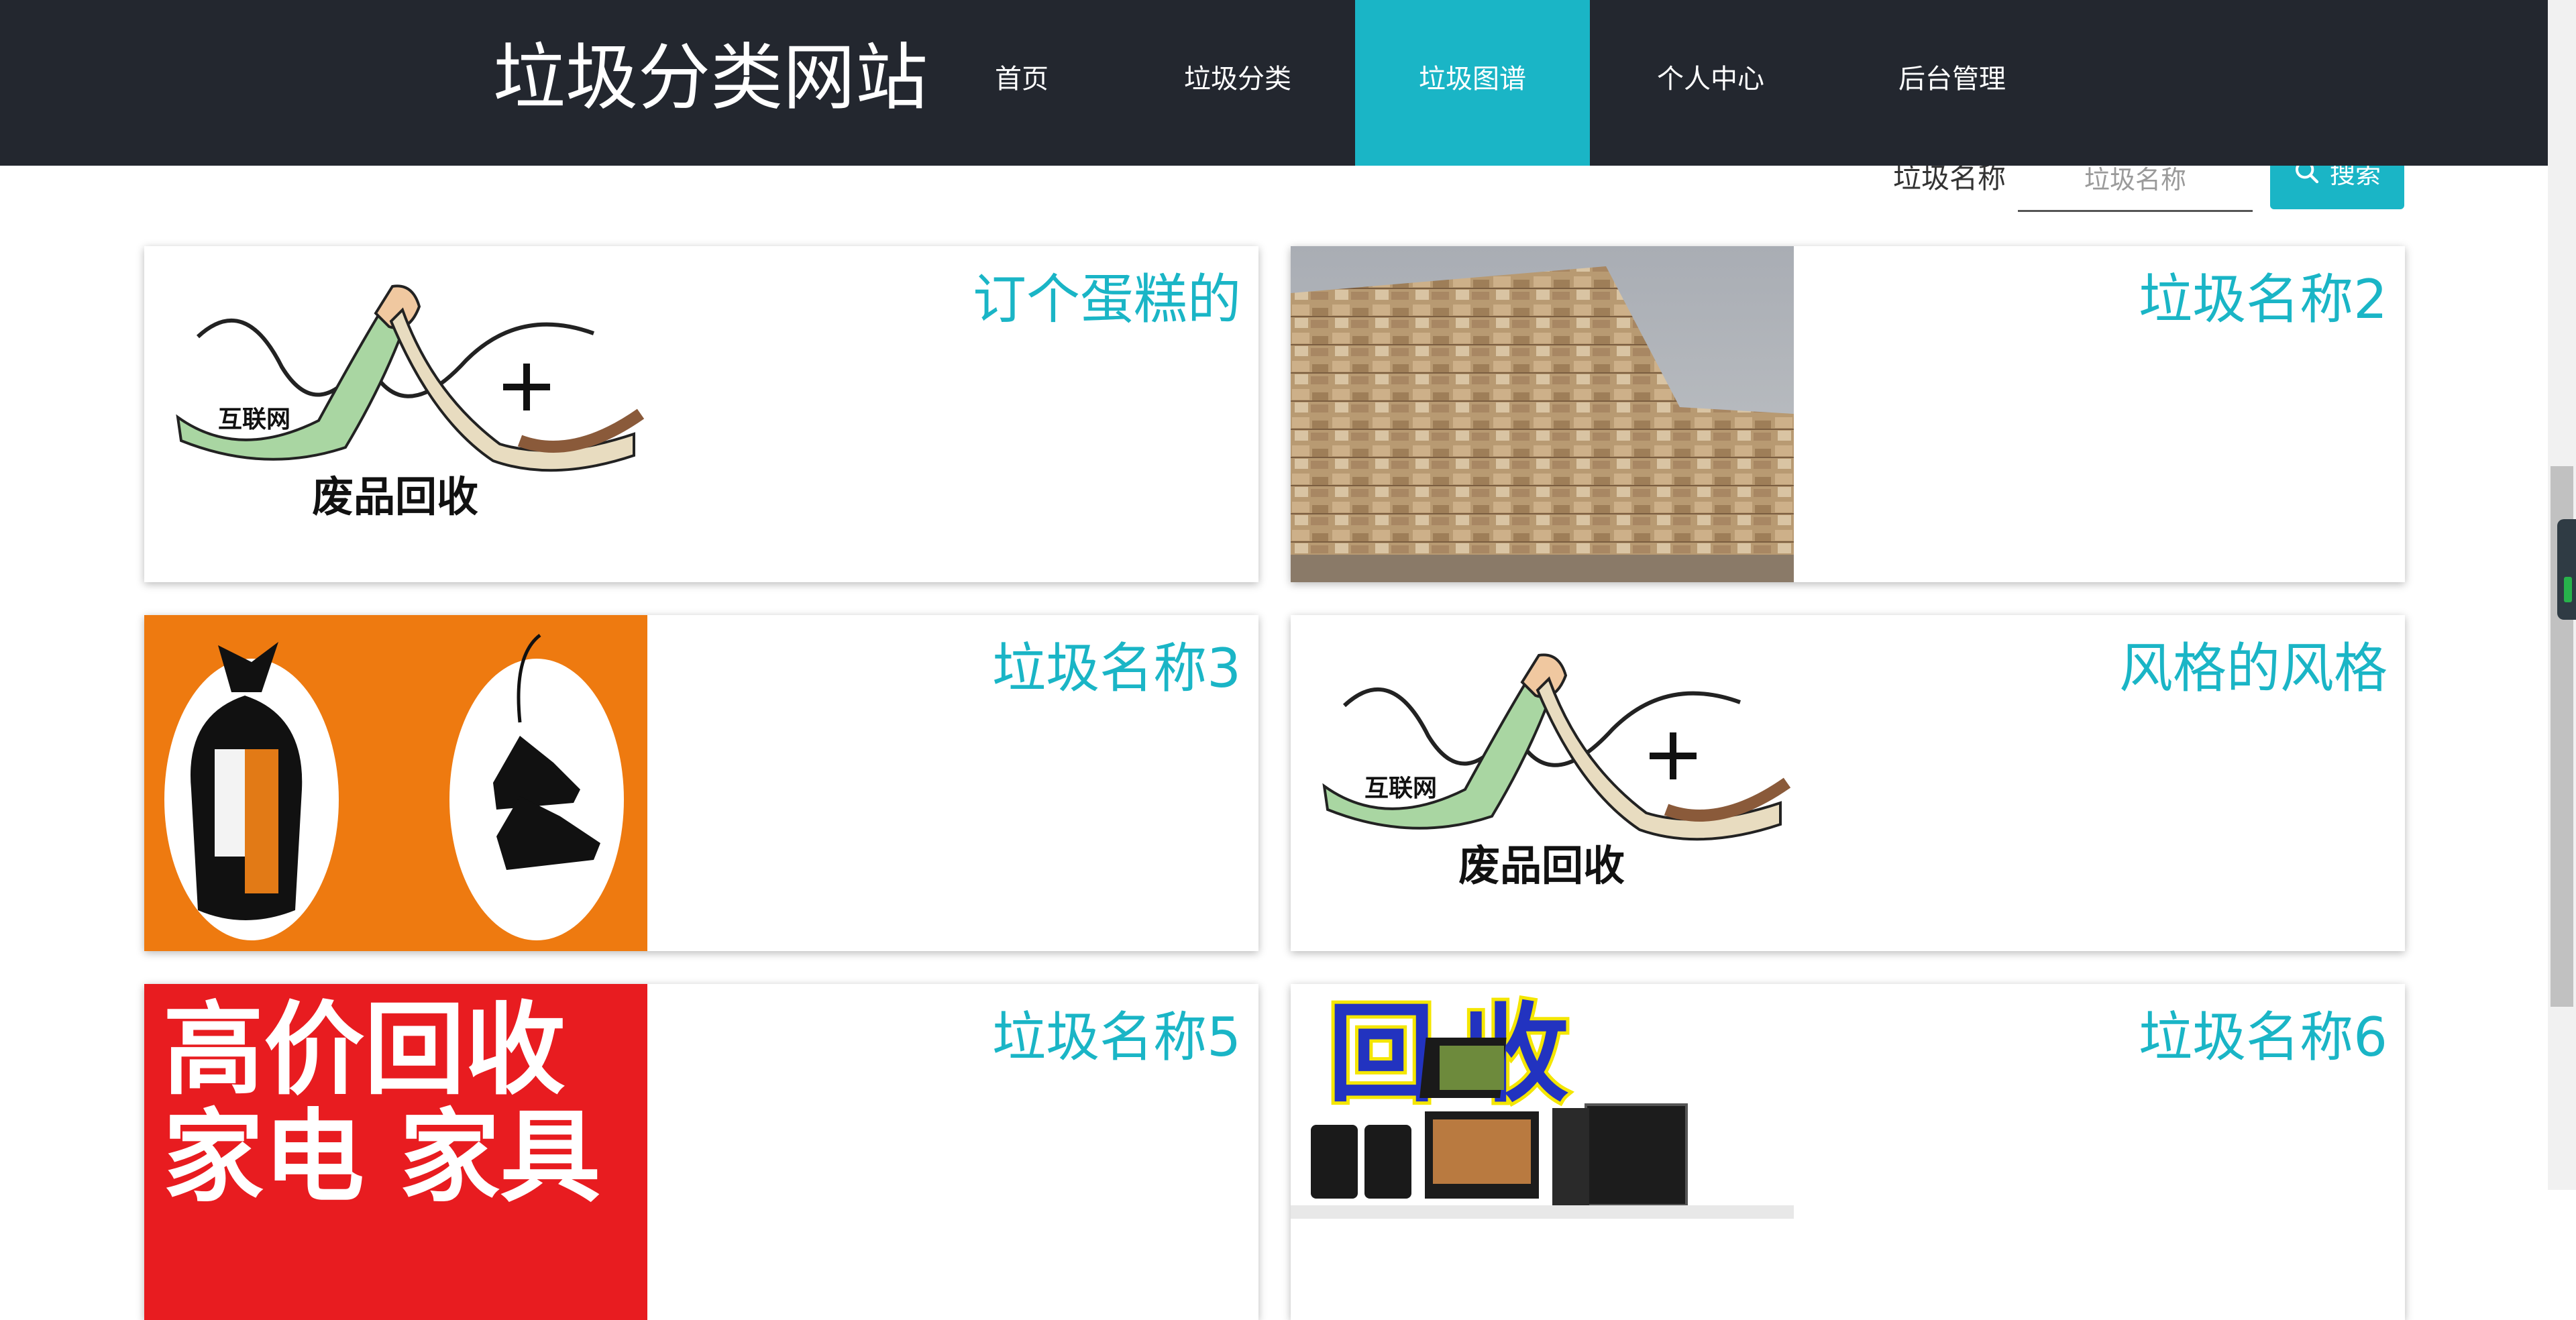 This screenshot has height=1320, width=2576. I want to click on high-price-recycling-image: 高价回收 家电 家具, so click(395, 1152).